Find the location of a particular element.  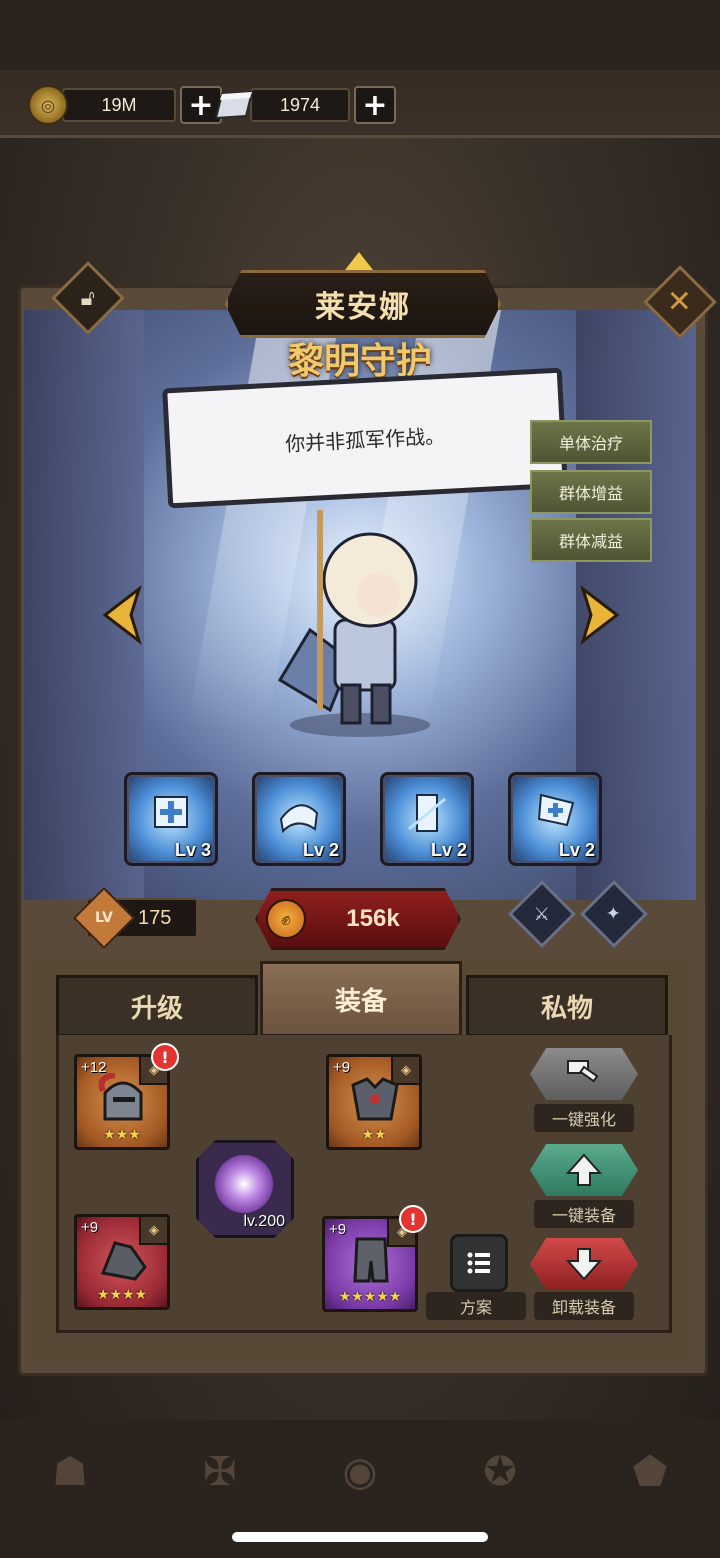

nav-formation-icon: ✠ is located at coordinates (220, 1472).